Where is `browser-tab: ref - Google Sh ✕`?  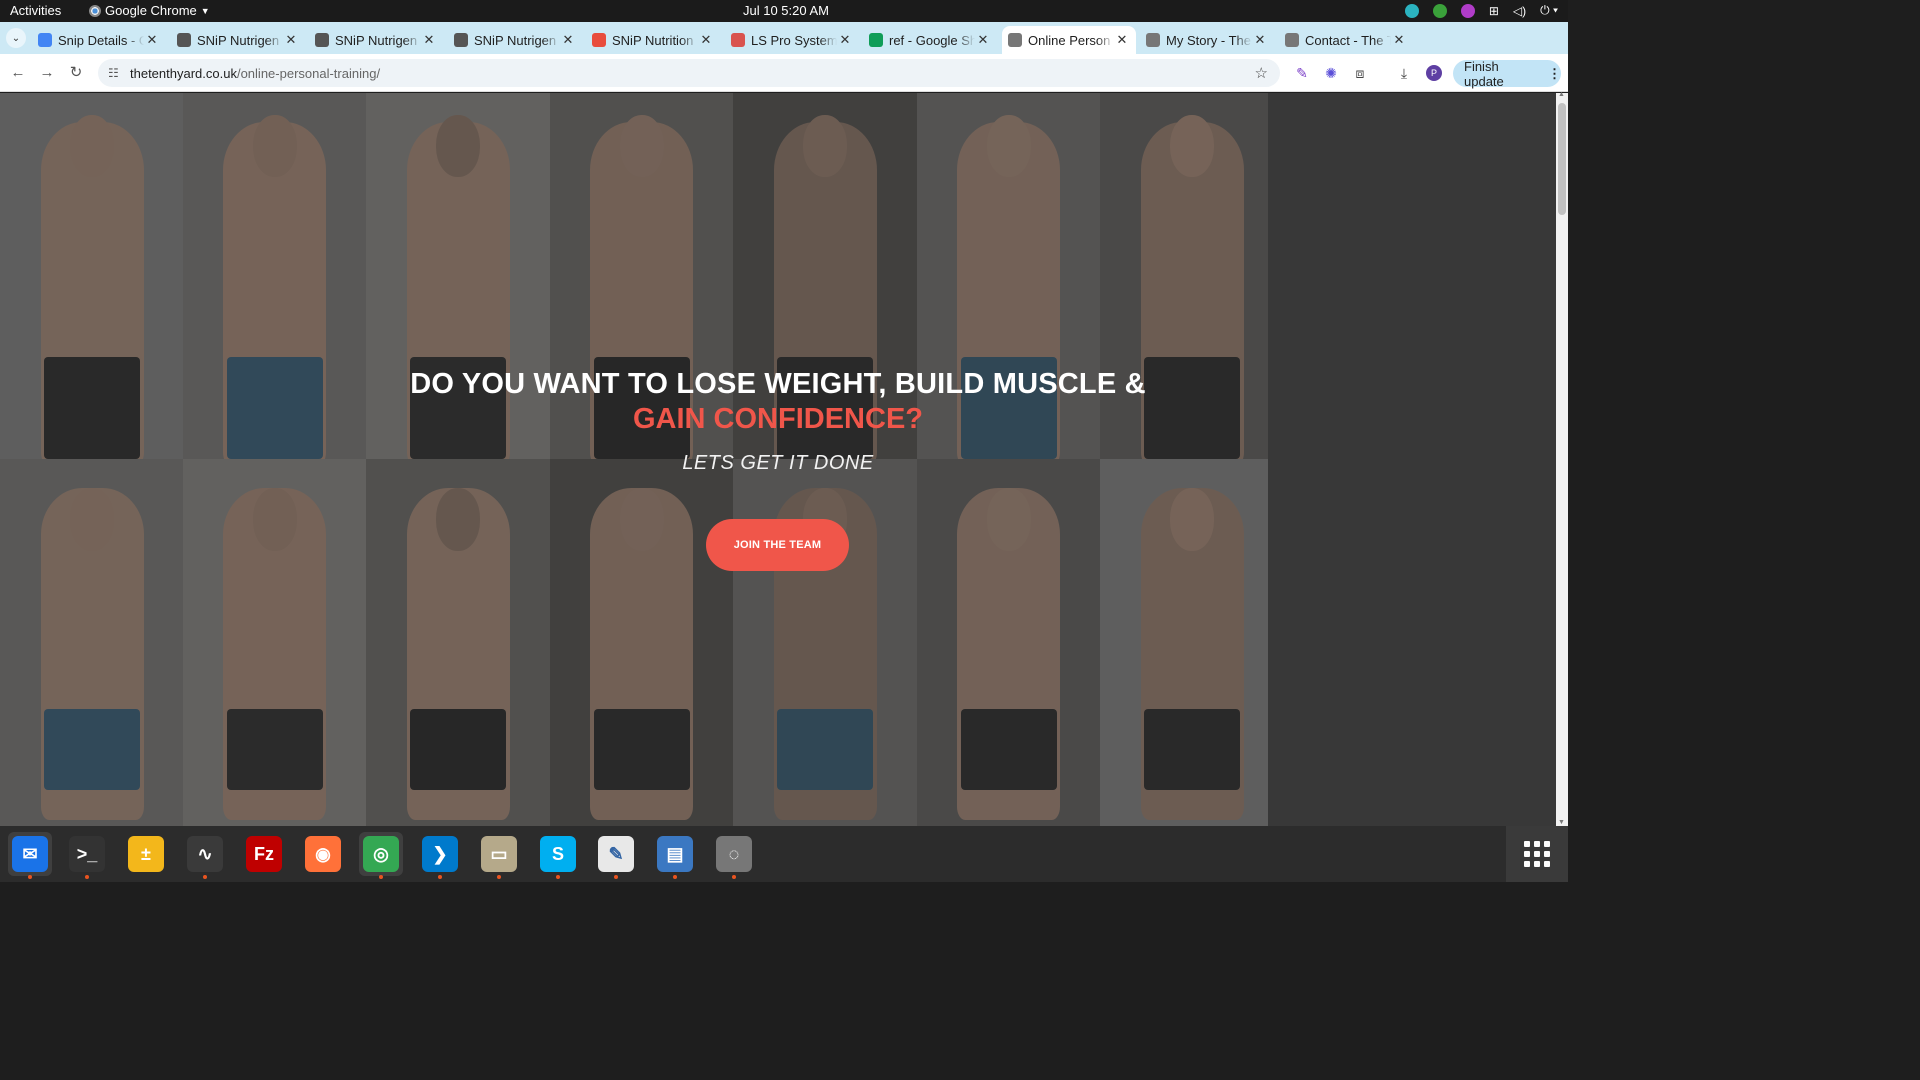
browser-tab: ref - Google Sh ✕ is located at coordinates (930, 40).